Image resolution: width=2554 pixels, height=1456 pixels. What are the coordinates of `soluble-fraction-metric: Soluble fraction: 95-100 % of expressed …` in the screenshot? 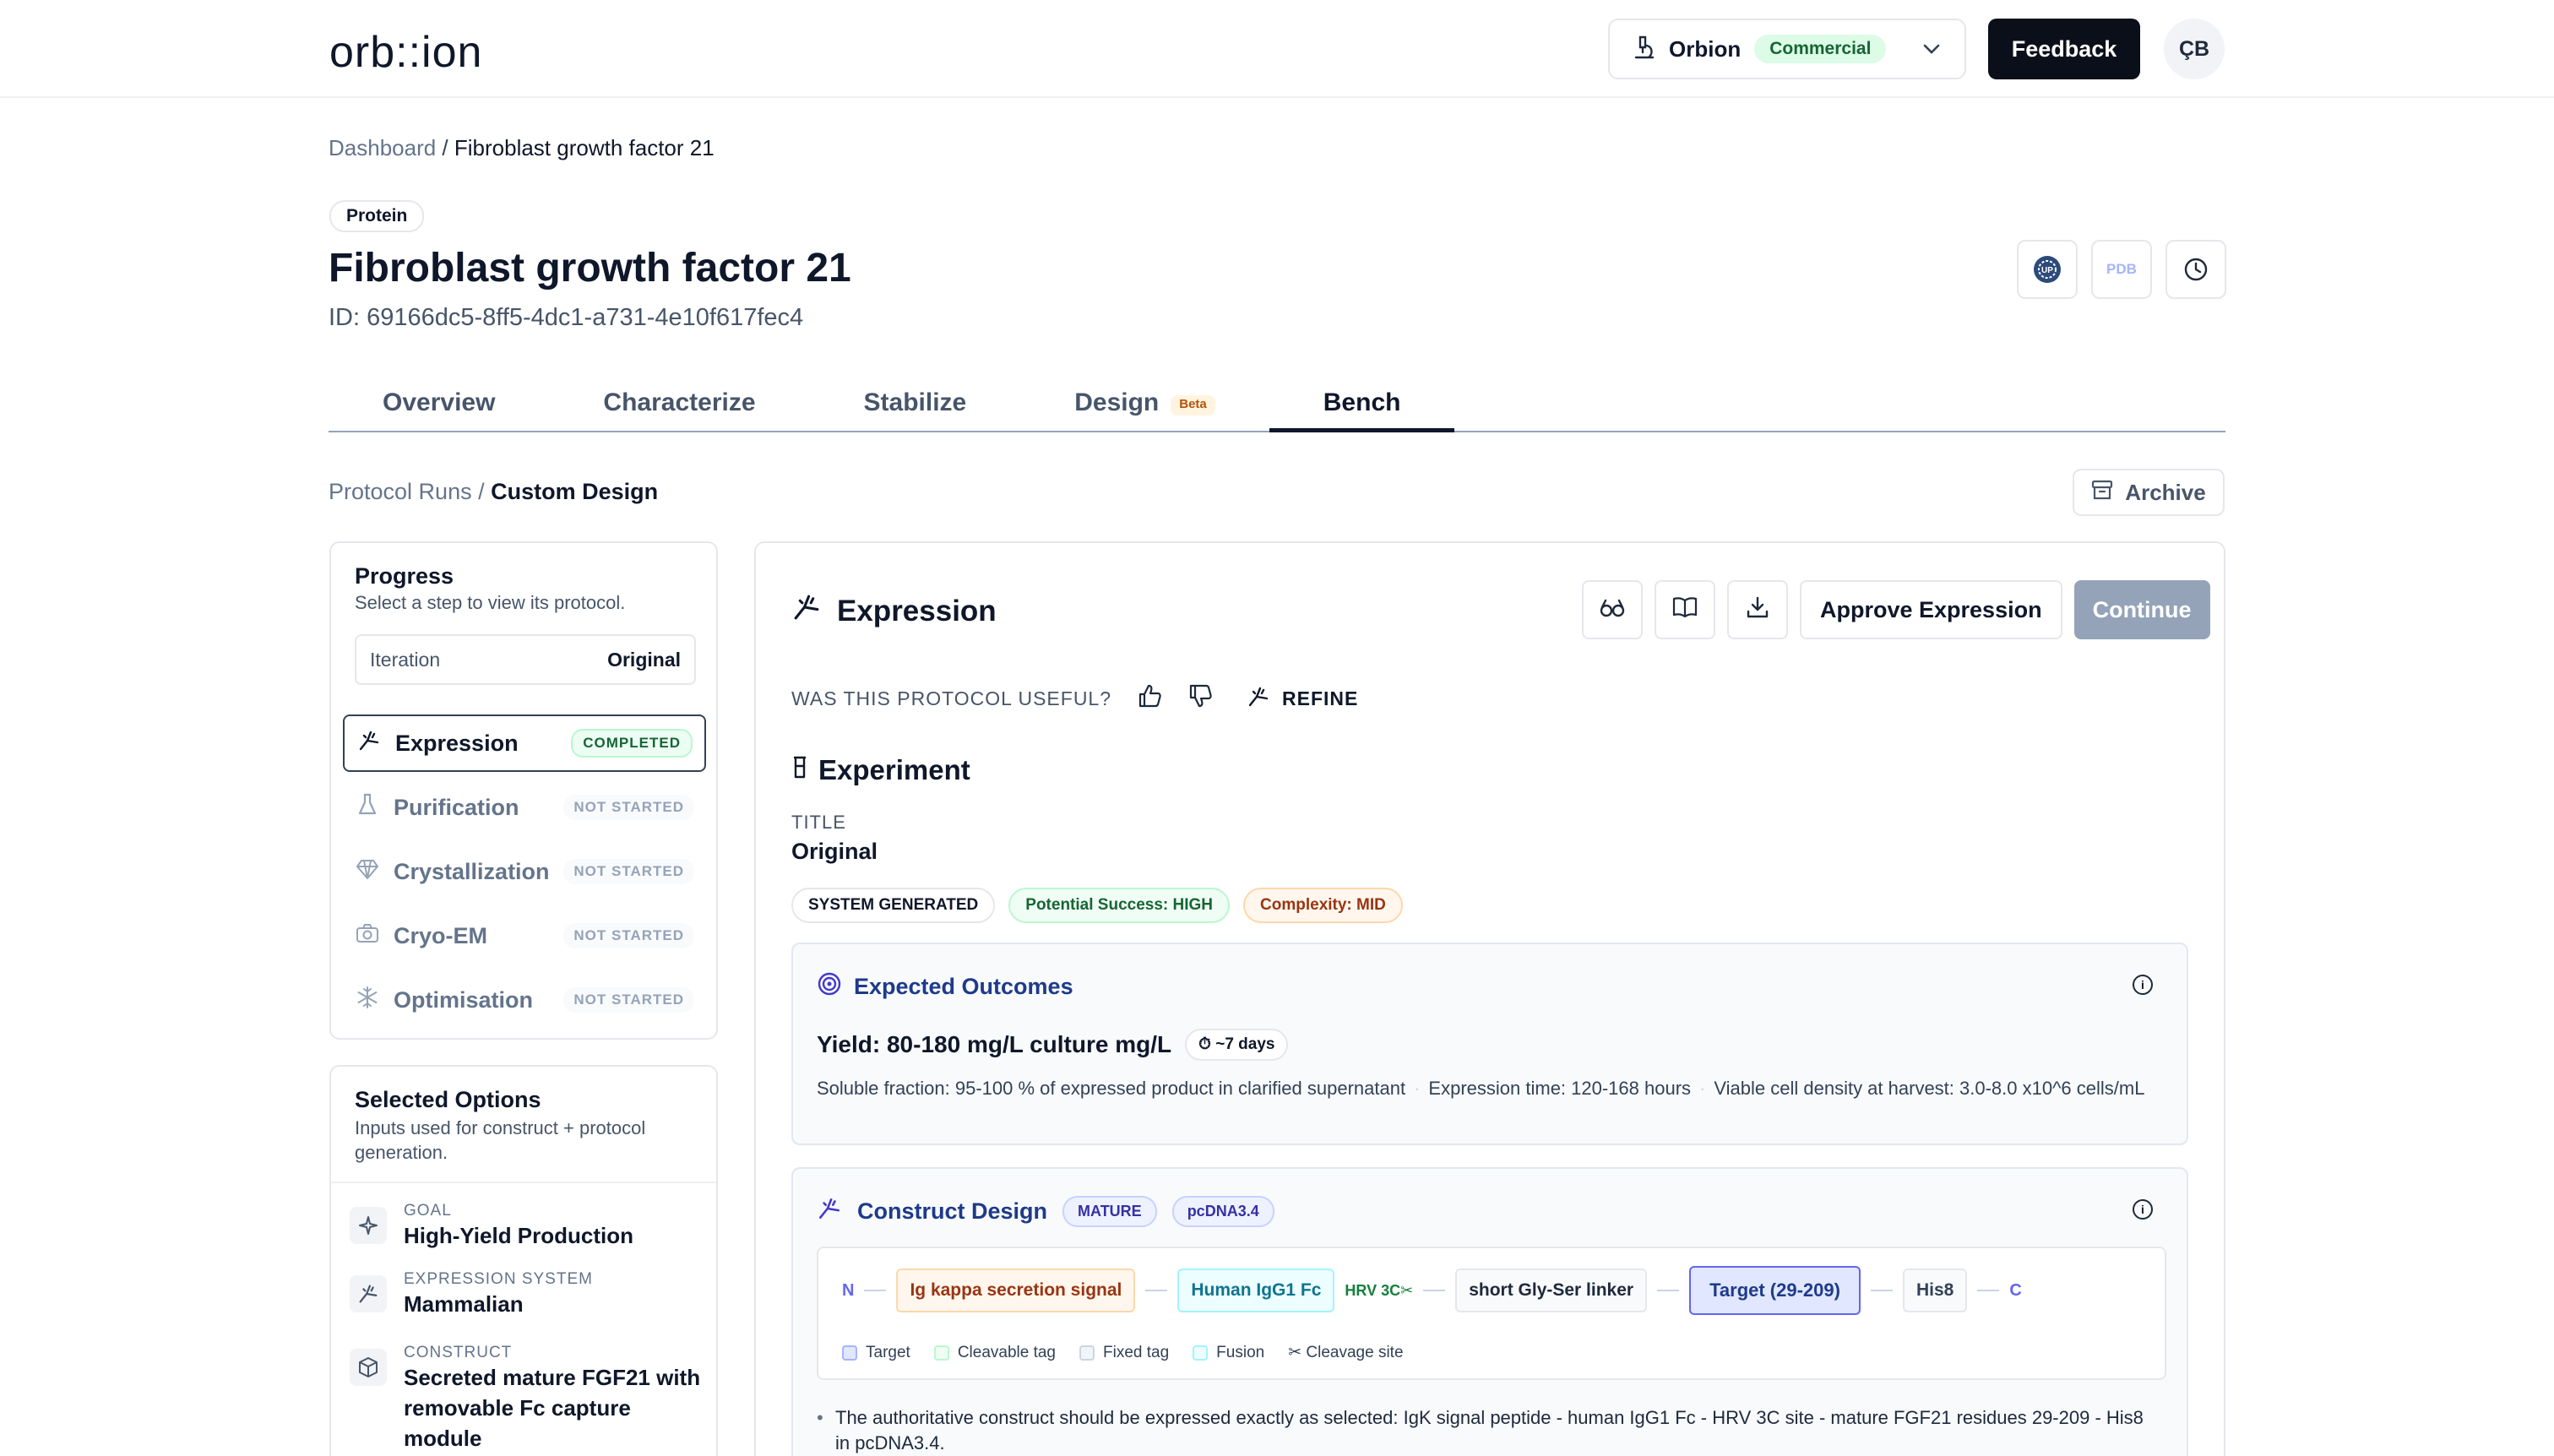 It's located at (1111, 1088).